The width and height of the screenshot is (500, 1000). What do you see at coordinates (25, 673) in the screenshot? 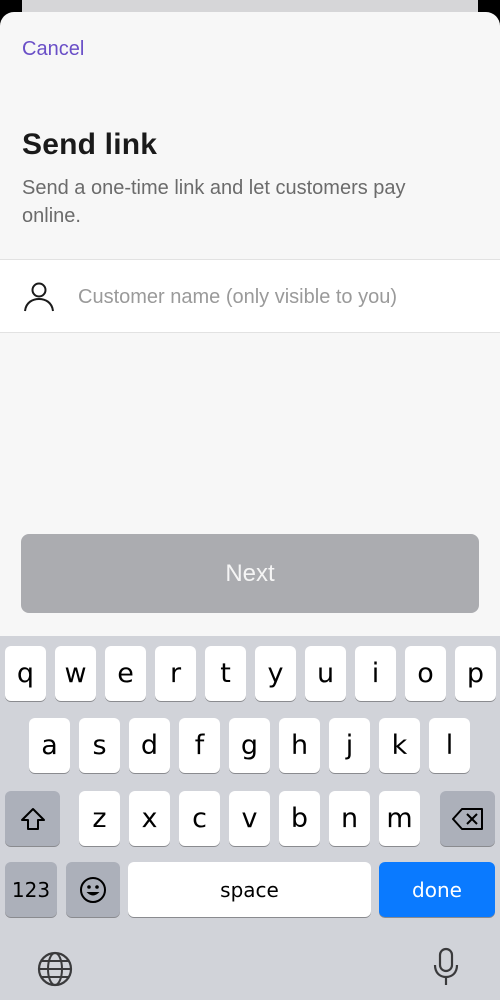
I see `key-q: q` at bounding box center [25, 673].